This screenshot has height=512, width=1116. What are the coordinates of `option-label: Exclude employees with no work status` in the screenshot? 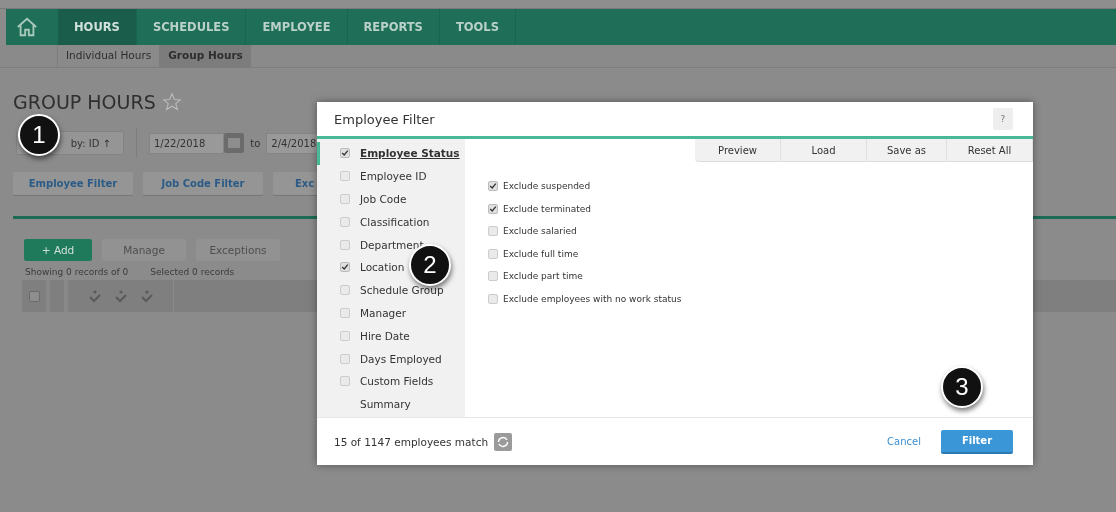 It's located at (592, 298).